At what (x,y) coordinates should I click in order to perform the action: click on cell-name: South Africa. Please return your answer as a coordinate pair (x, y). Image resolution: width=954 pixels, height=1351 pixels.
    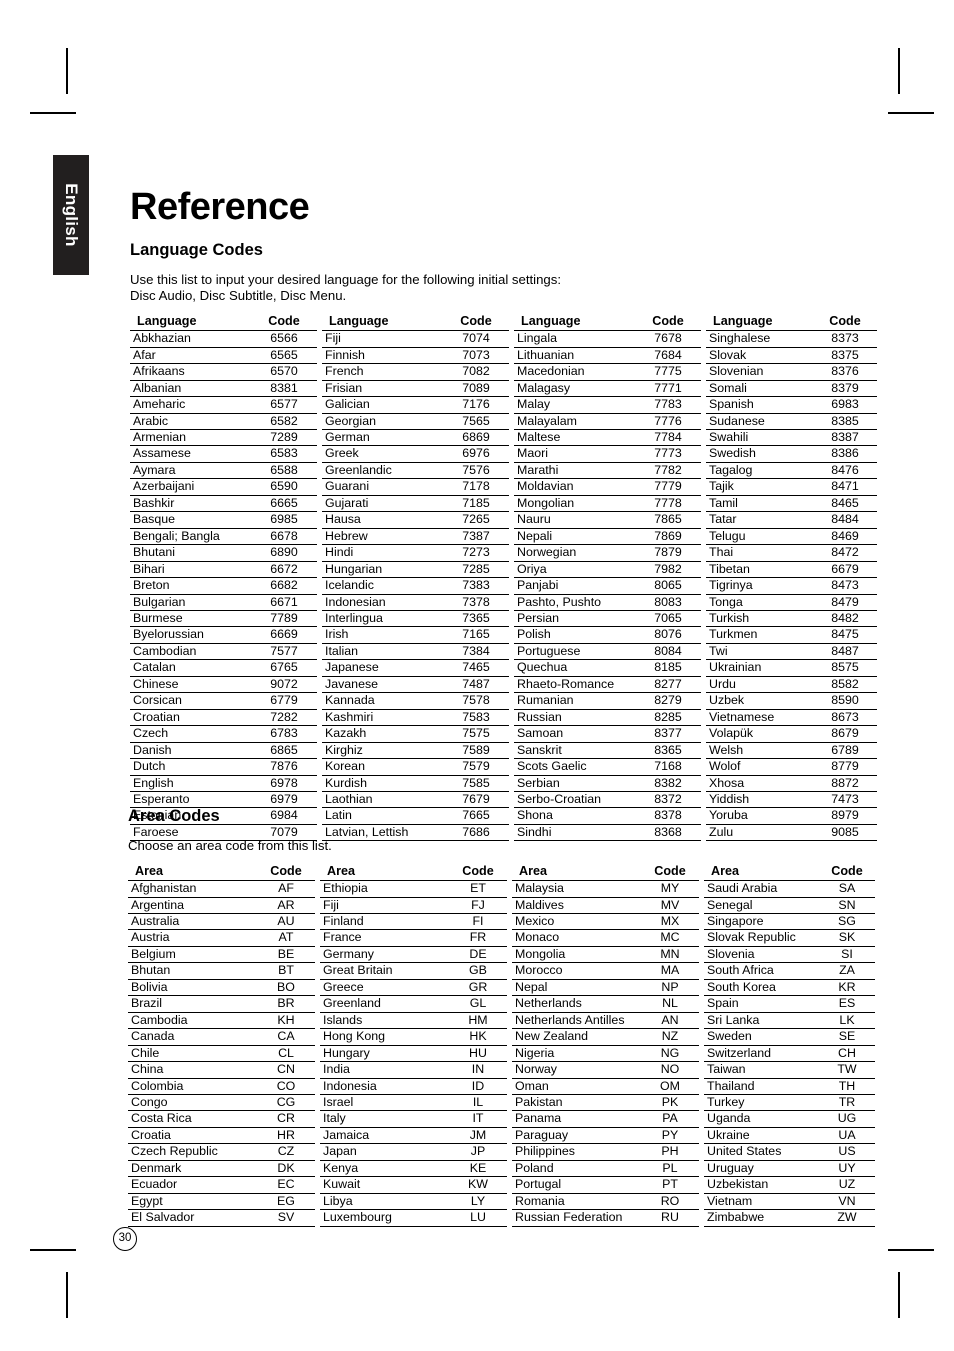
    Looking at the image, I should click on (763, 971).